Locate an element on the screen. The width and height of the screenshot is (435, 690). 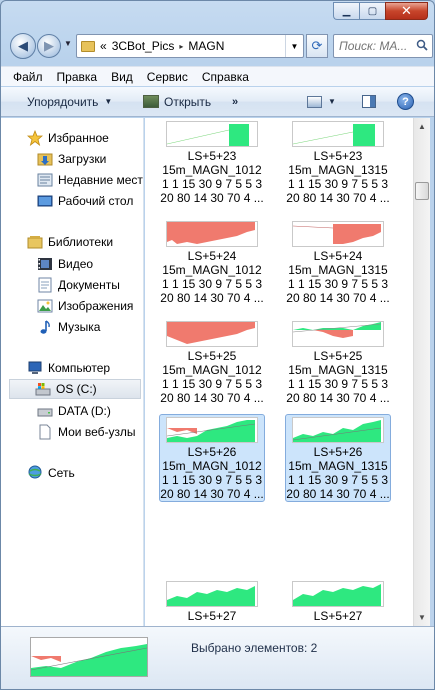
forward-button: ▶ is located at coordinates (49, 46).